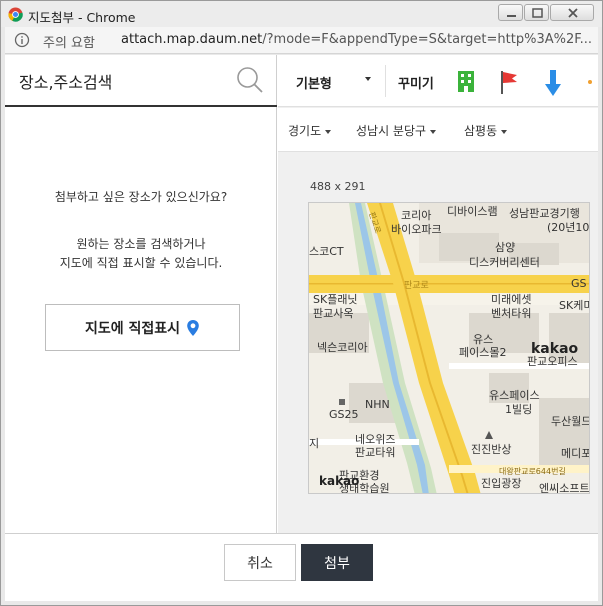 The image size is (603, 606). I want to click on building-icon, so click(466, 81).